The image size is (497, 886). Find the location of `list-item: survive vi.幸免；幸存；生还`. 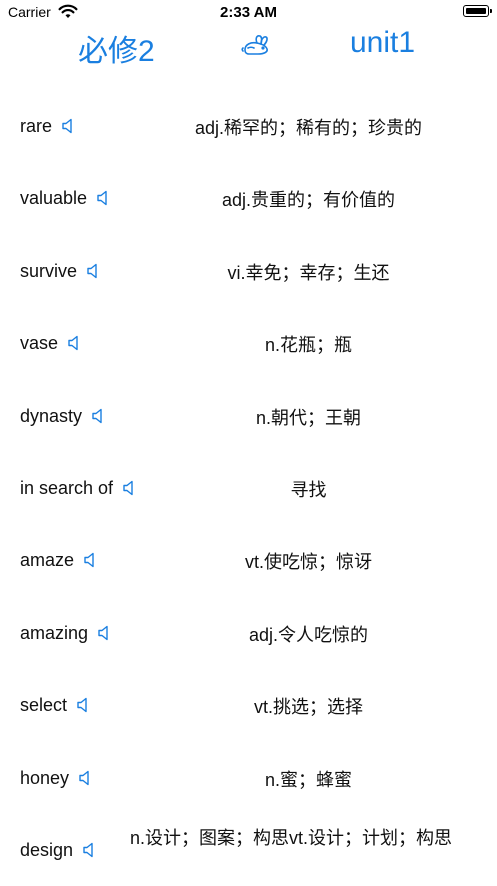

list-item: survive vi.幸免；幸存；生还 is located at coordinates (248, 271).